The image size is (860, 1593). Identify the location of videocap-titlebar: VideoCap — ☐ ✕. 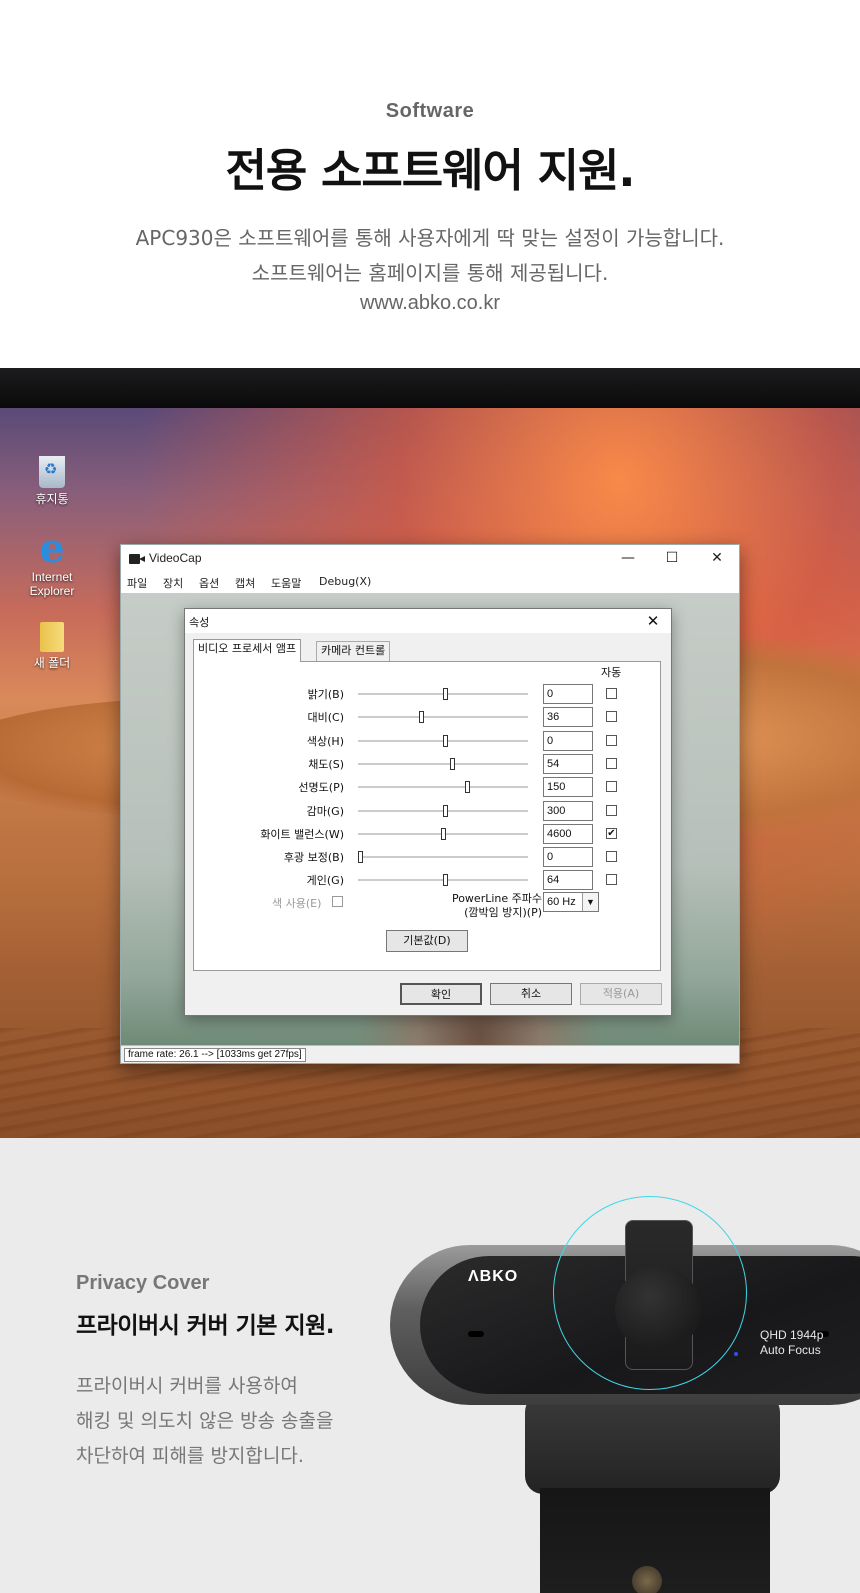
(430, 558).